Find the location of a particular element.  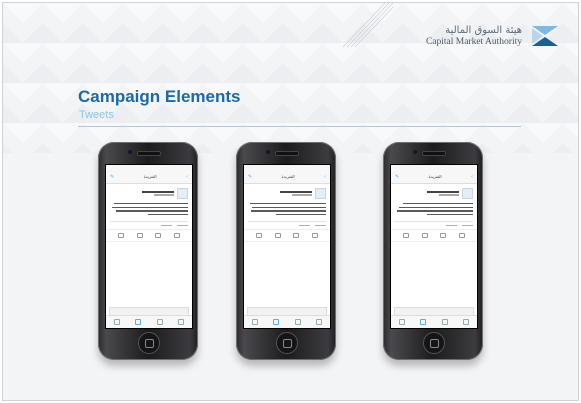

page-title: Campaign Elements is located at coordinates (159, 96).